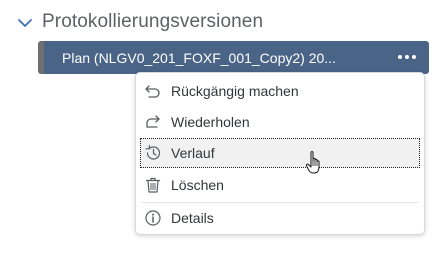  I want to click on menu-item-history: Verlauf, so click(280, 153).